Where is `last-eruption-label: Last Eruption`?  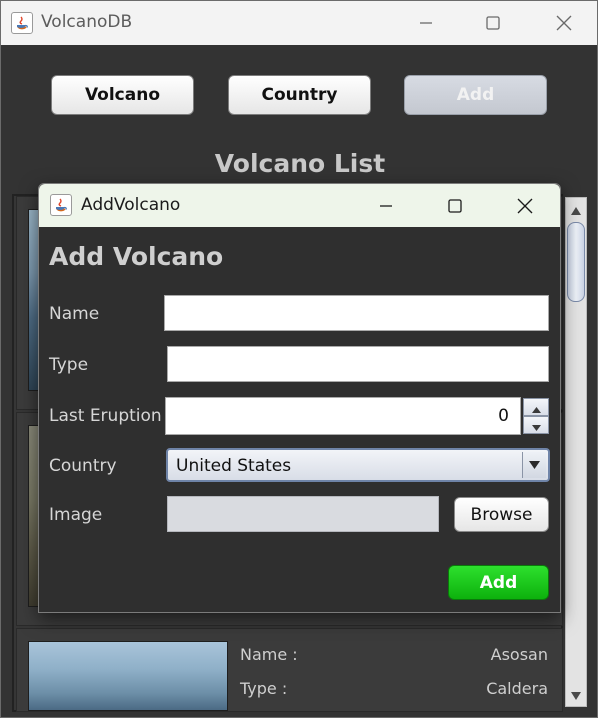 last-eruption-label: Last Eruption is located at coordinates (105, 416).